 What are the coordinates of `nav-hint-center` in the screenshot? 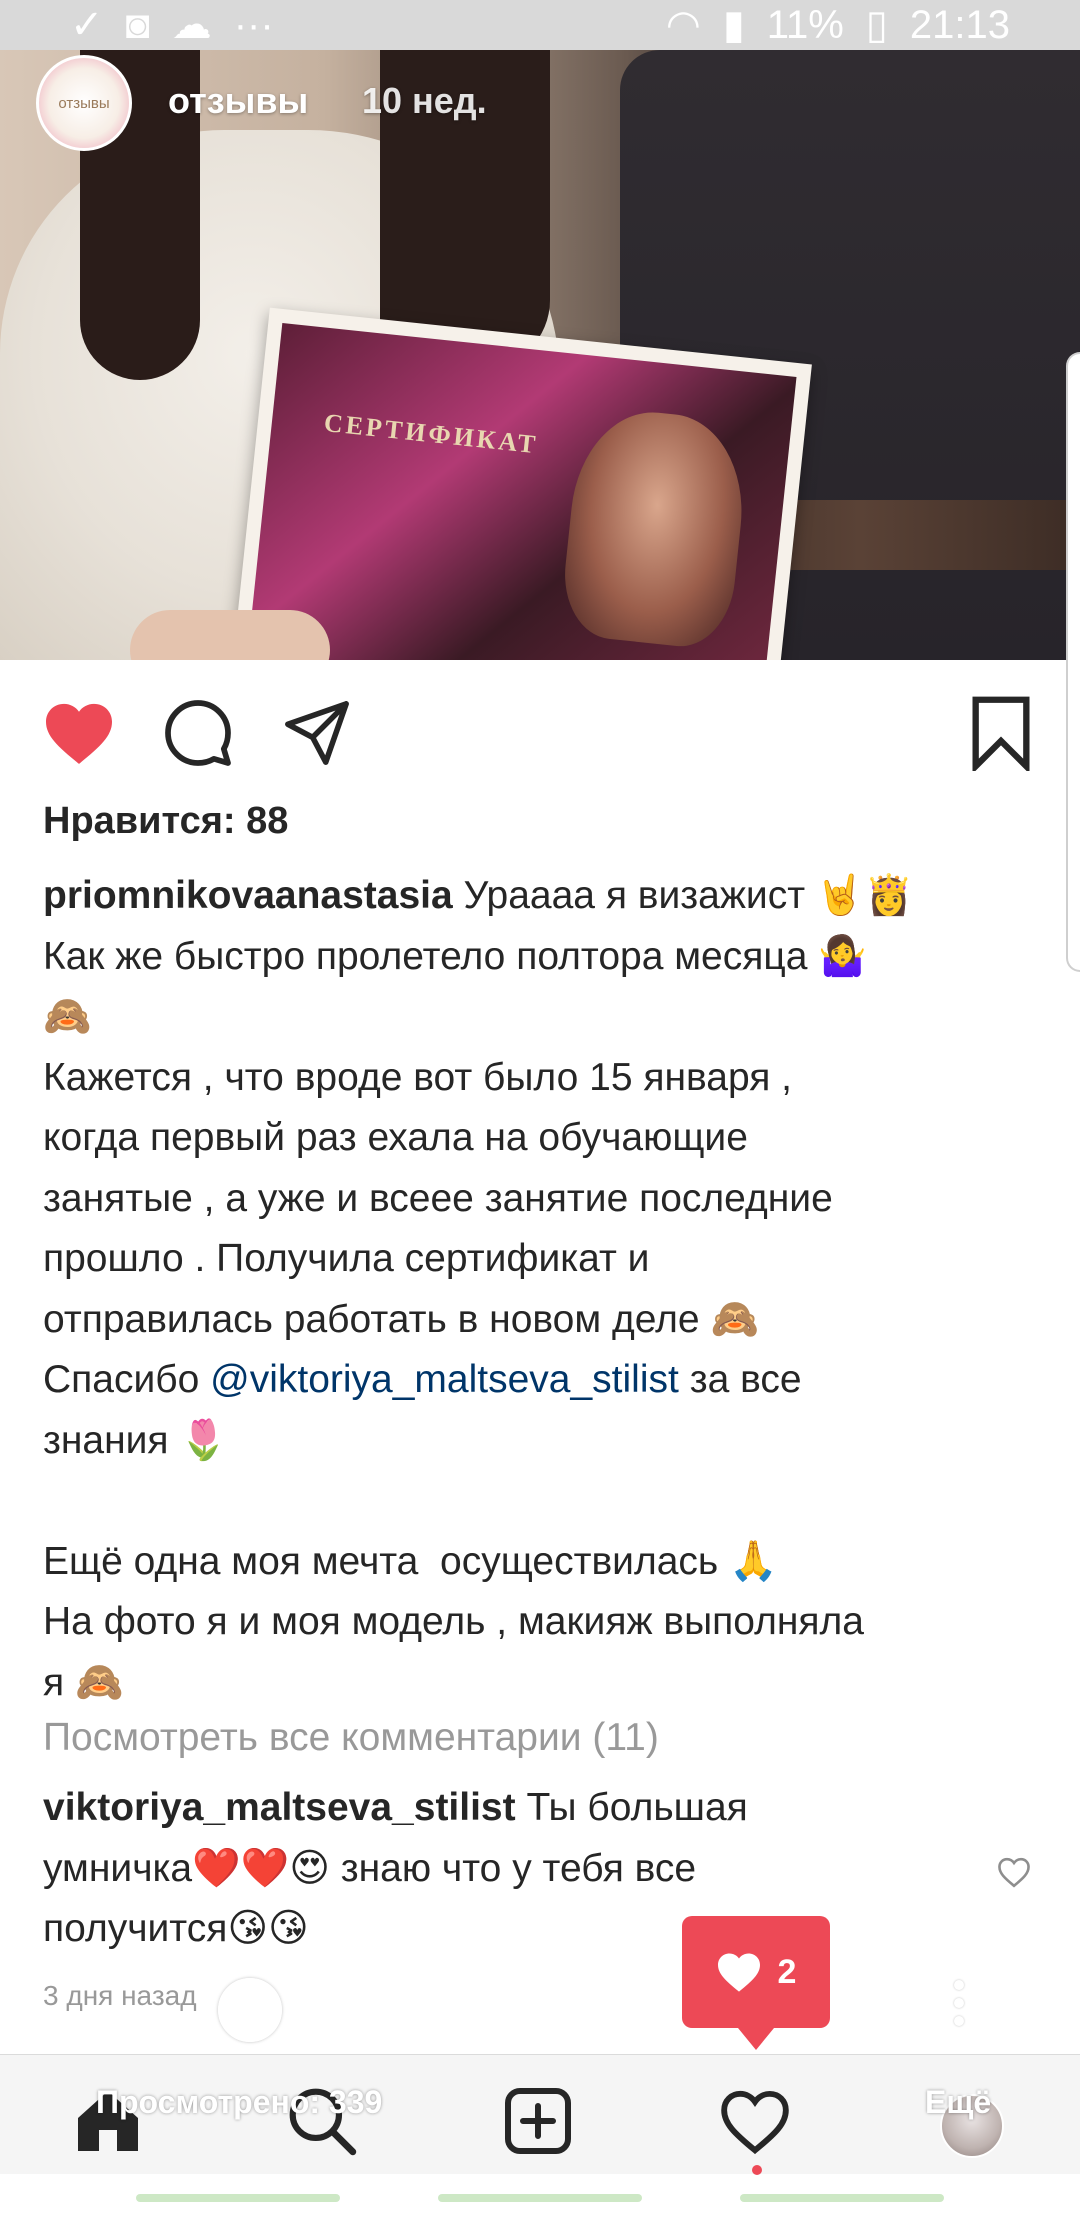 It's located at (540, 2198).